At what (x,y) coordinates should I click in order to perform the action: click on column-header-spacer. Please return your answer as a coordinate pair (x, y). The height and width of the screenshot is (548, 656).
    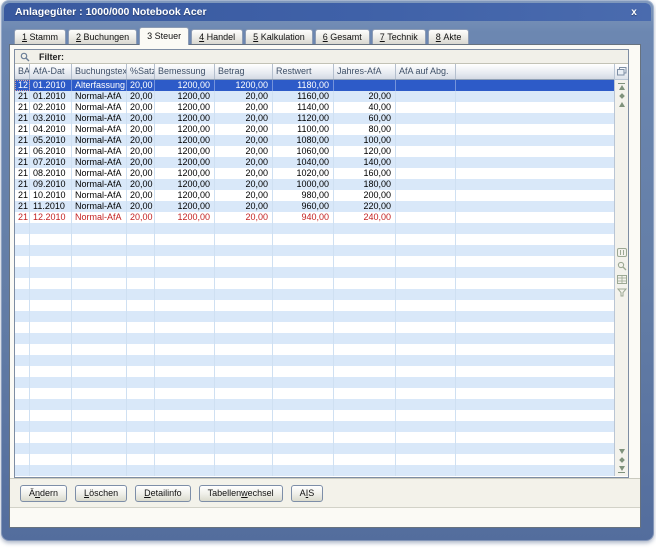
    Looking at the image, I should click on (535, 71).